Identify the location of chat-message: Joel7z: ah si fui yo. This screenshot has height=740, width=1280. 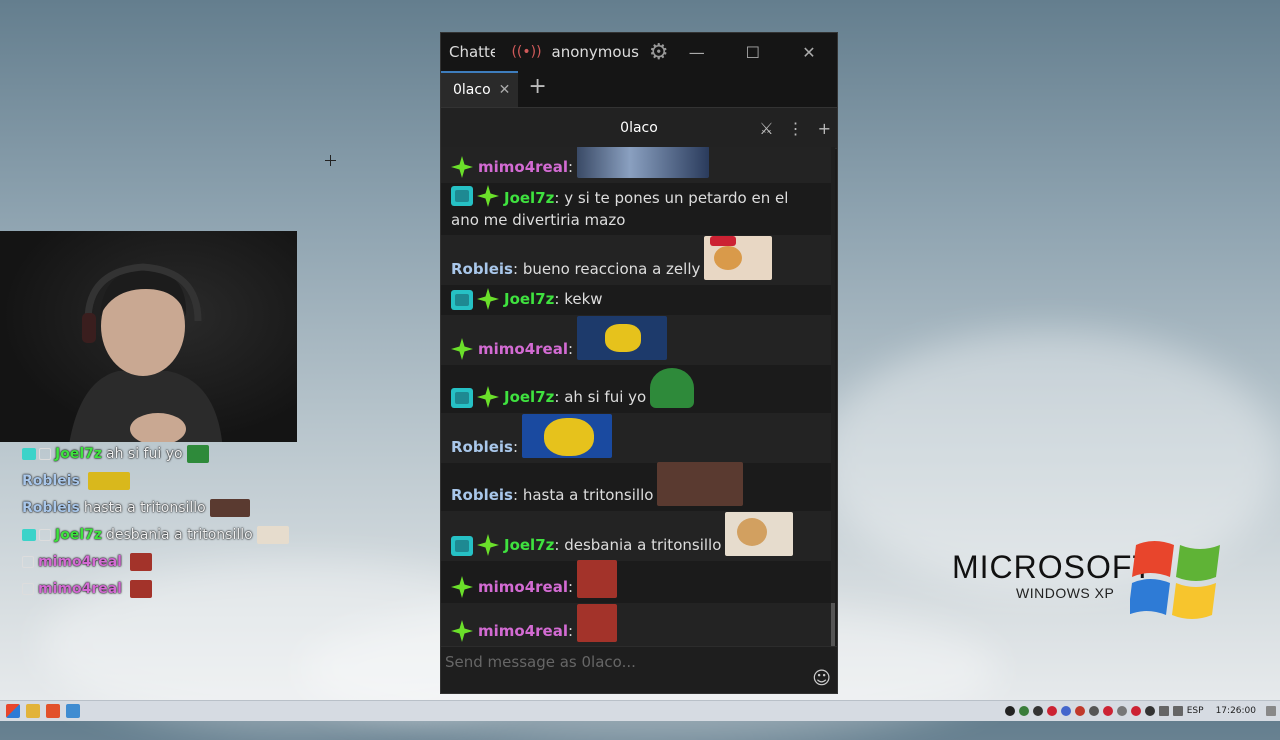
(636, 389).